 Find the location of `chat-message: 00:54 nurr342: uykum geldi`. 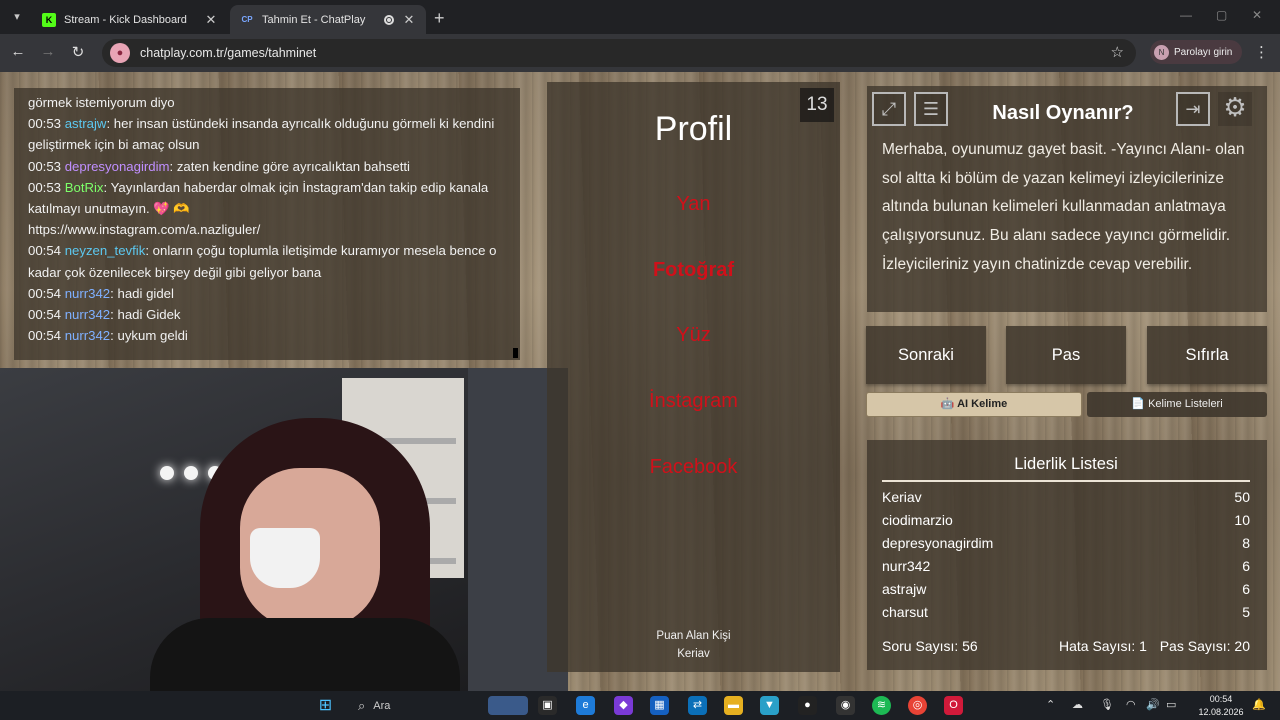

chat-message: 00:54 nurr342: uykum geldi is located at coordinates (267, 335).